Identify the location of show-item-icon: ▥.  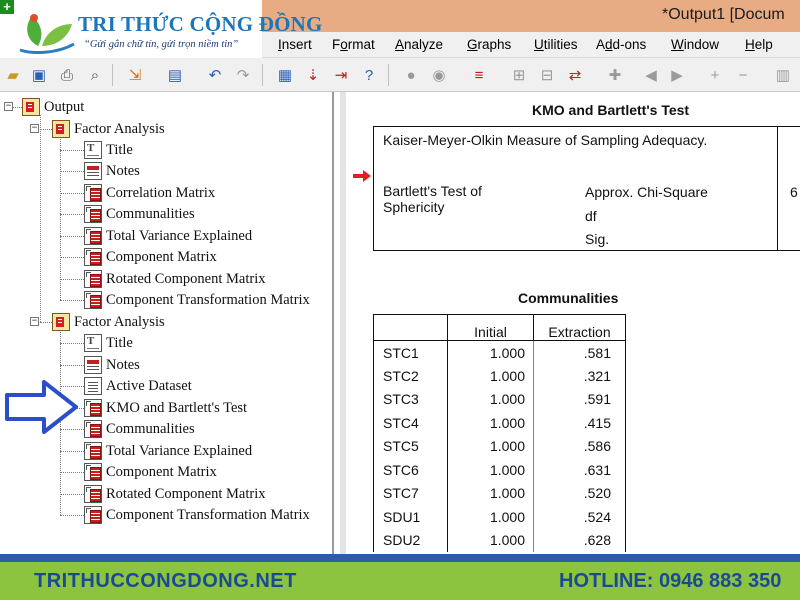
(783, 75).